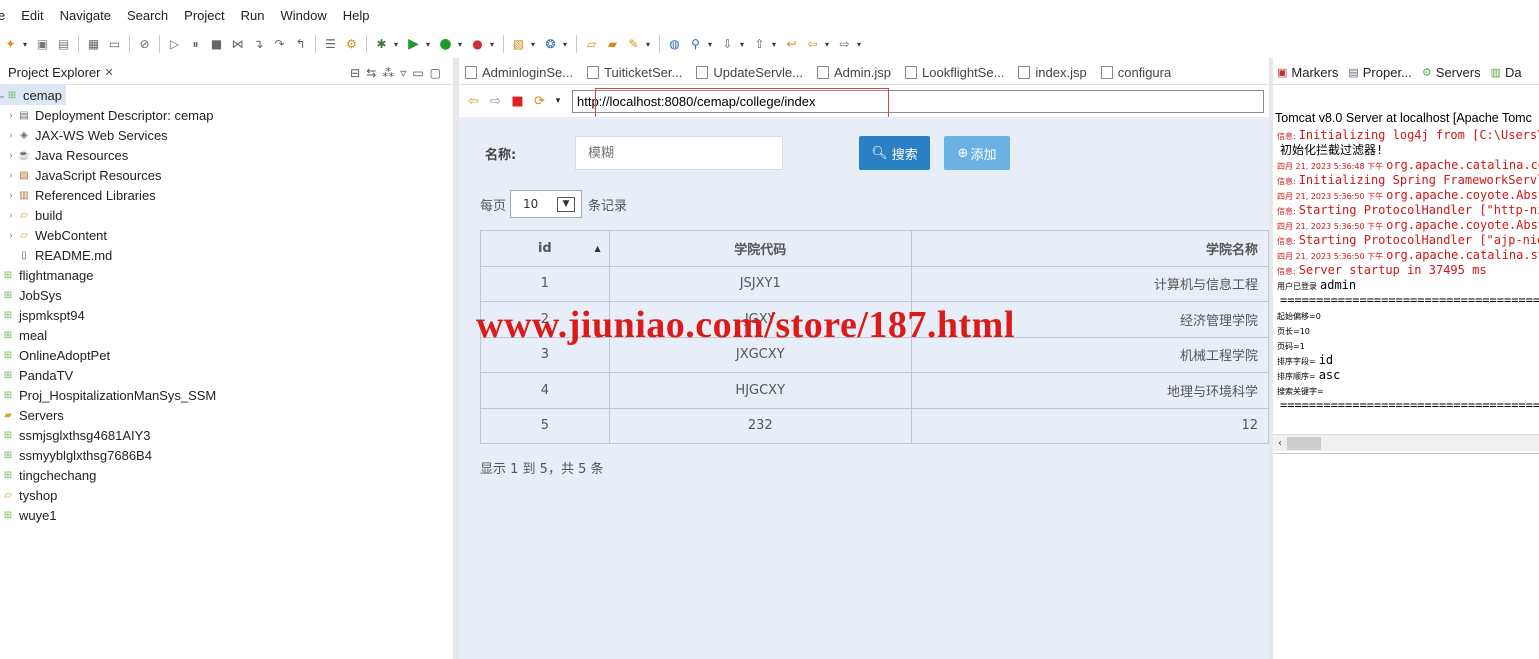  Describe the element at coordinates (226, 375) in the screenshot. I see `tree-item: ⊞ PandaTV` at that location.